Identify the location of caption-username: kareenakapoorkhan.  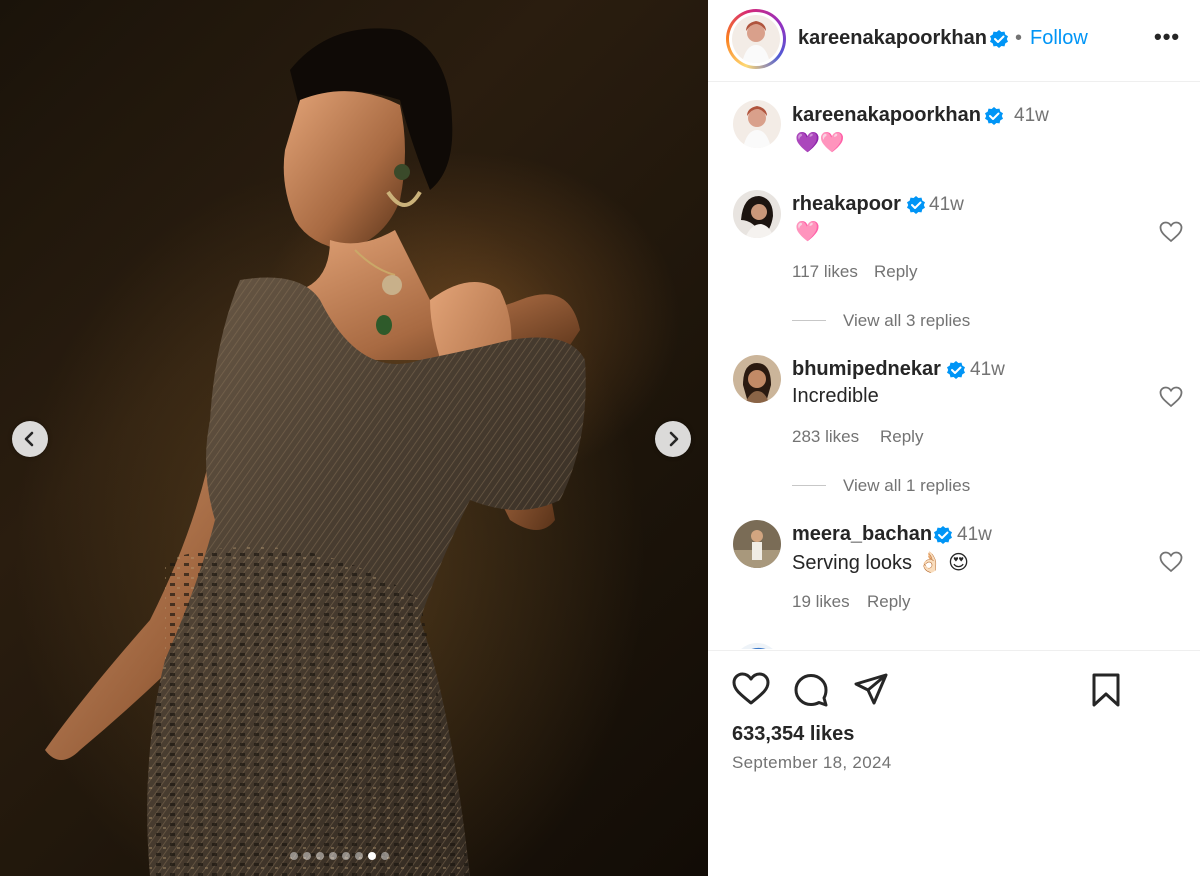
(886, 115).